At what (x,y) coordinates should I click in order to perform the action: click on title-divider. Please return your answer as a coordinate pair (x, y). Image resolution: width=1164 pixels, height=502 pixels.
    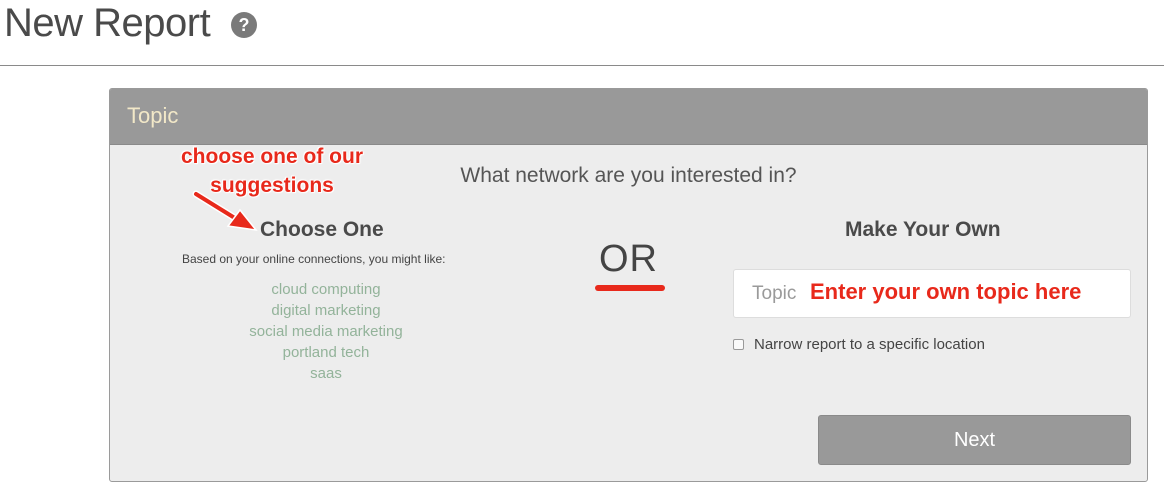
    Looking at the image, I should click on (582, 65).